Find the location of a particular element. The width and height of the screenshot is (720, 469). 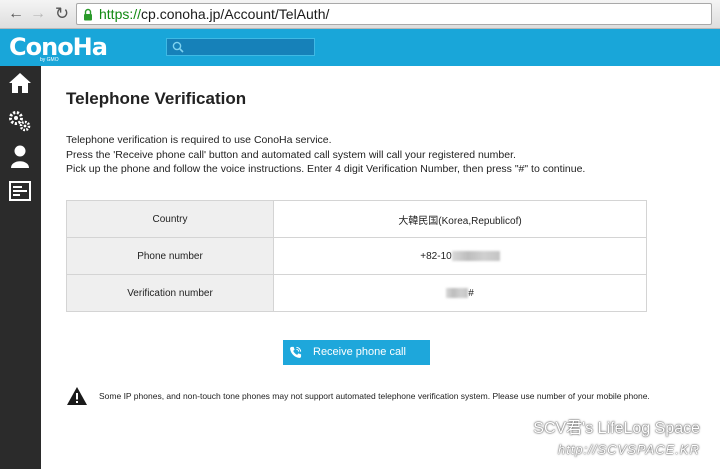

country-label: Country is located at coordinates (170, 219).